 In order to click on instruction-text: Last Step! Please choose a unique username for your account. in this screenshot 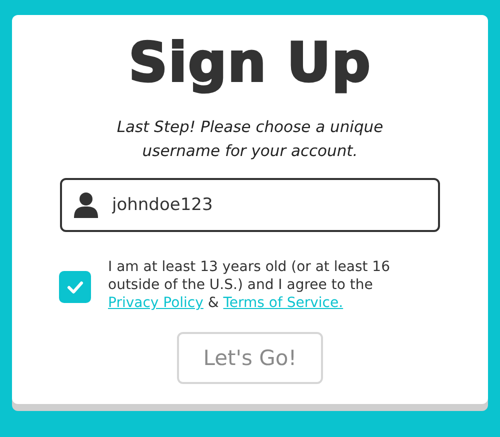, I will do `click(250, 139)`.